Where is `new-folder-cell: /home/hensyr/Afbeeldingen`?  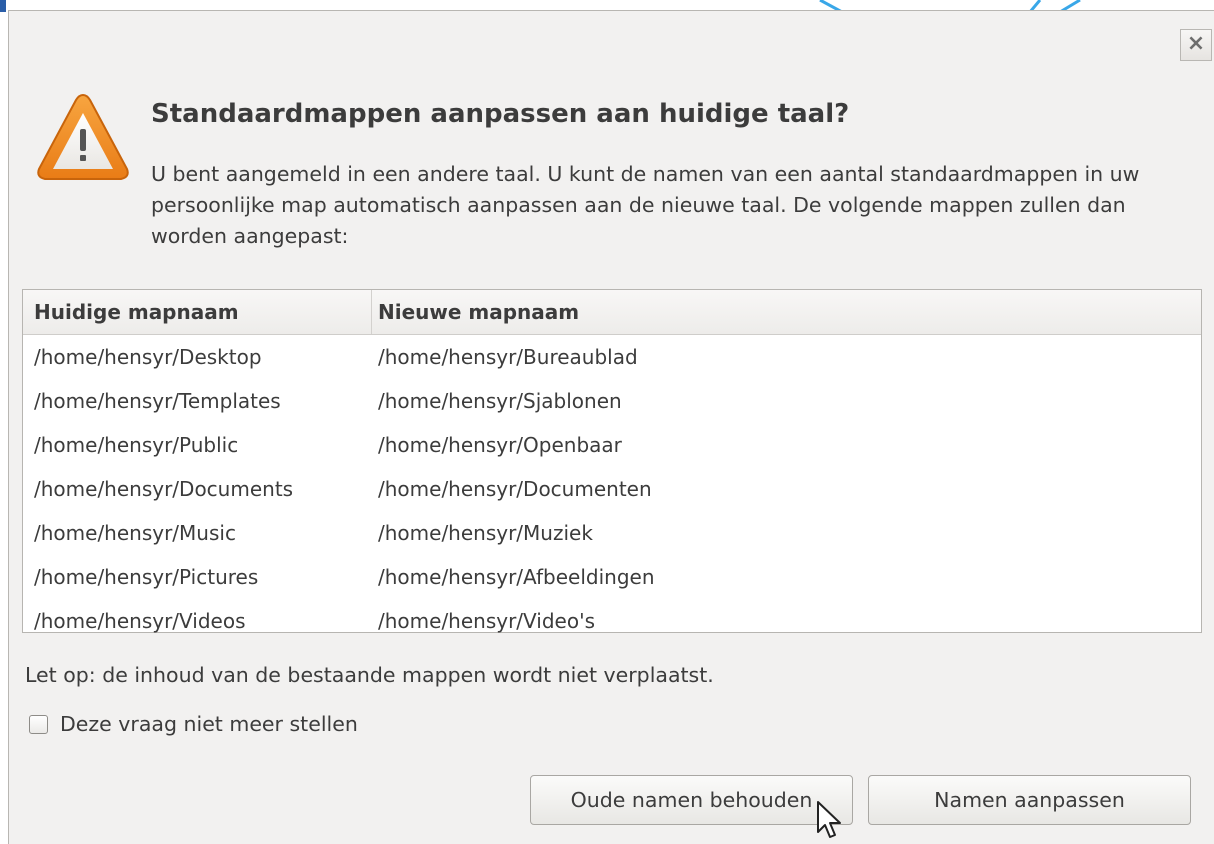
new-folder-cell: /home/hensyr/Afbeeldingen is located at coordinates (516, 577).